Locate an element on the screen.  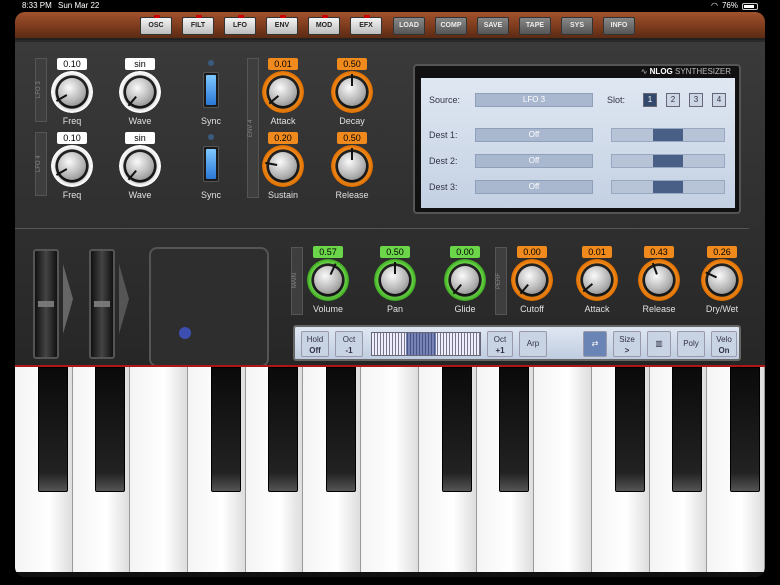
arp-button: Arp is located at coordinates (533, 344).